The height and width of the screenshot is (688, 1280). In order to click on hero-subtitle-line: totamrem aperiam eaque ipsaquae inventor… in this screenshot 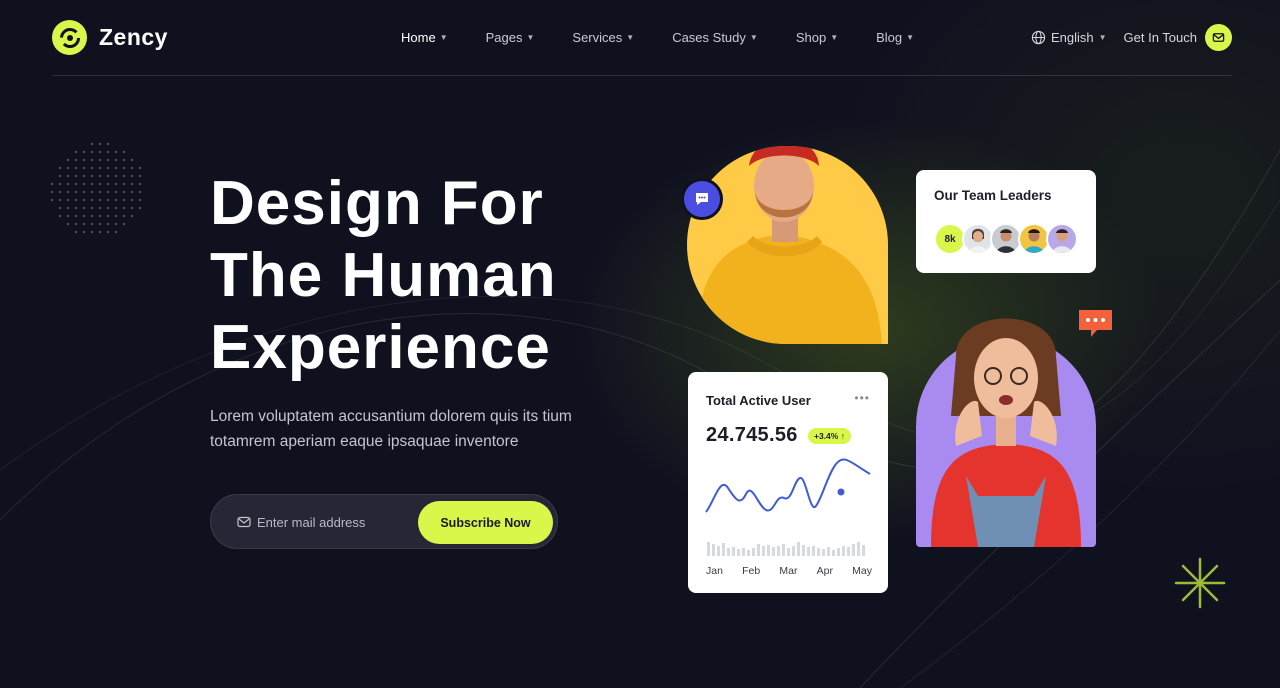, I will do `click(364, 441)`.